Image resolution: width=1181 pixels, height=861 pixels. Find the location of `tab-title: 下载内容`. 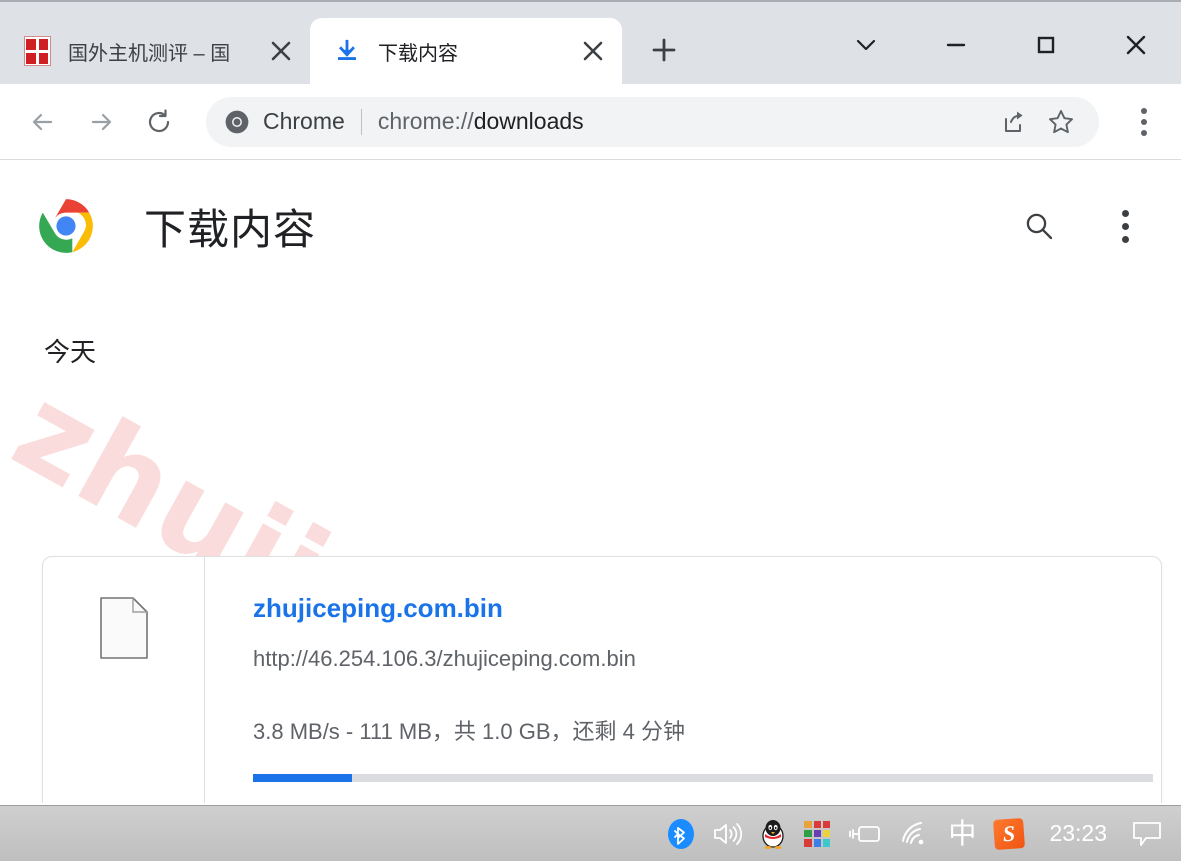

tab-title: 下载内容 is located at coordinates (418, 53).